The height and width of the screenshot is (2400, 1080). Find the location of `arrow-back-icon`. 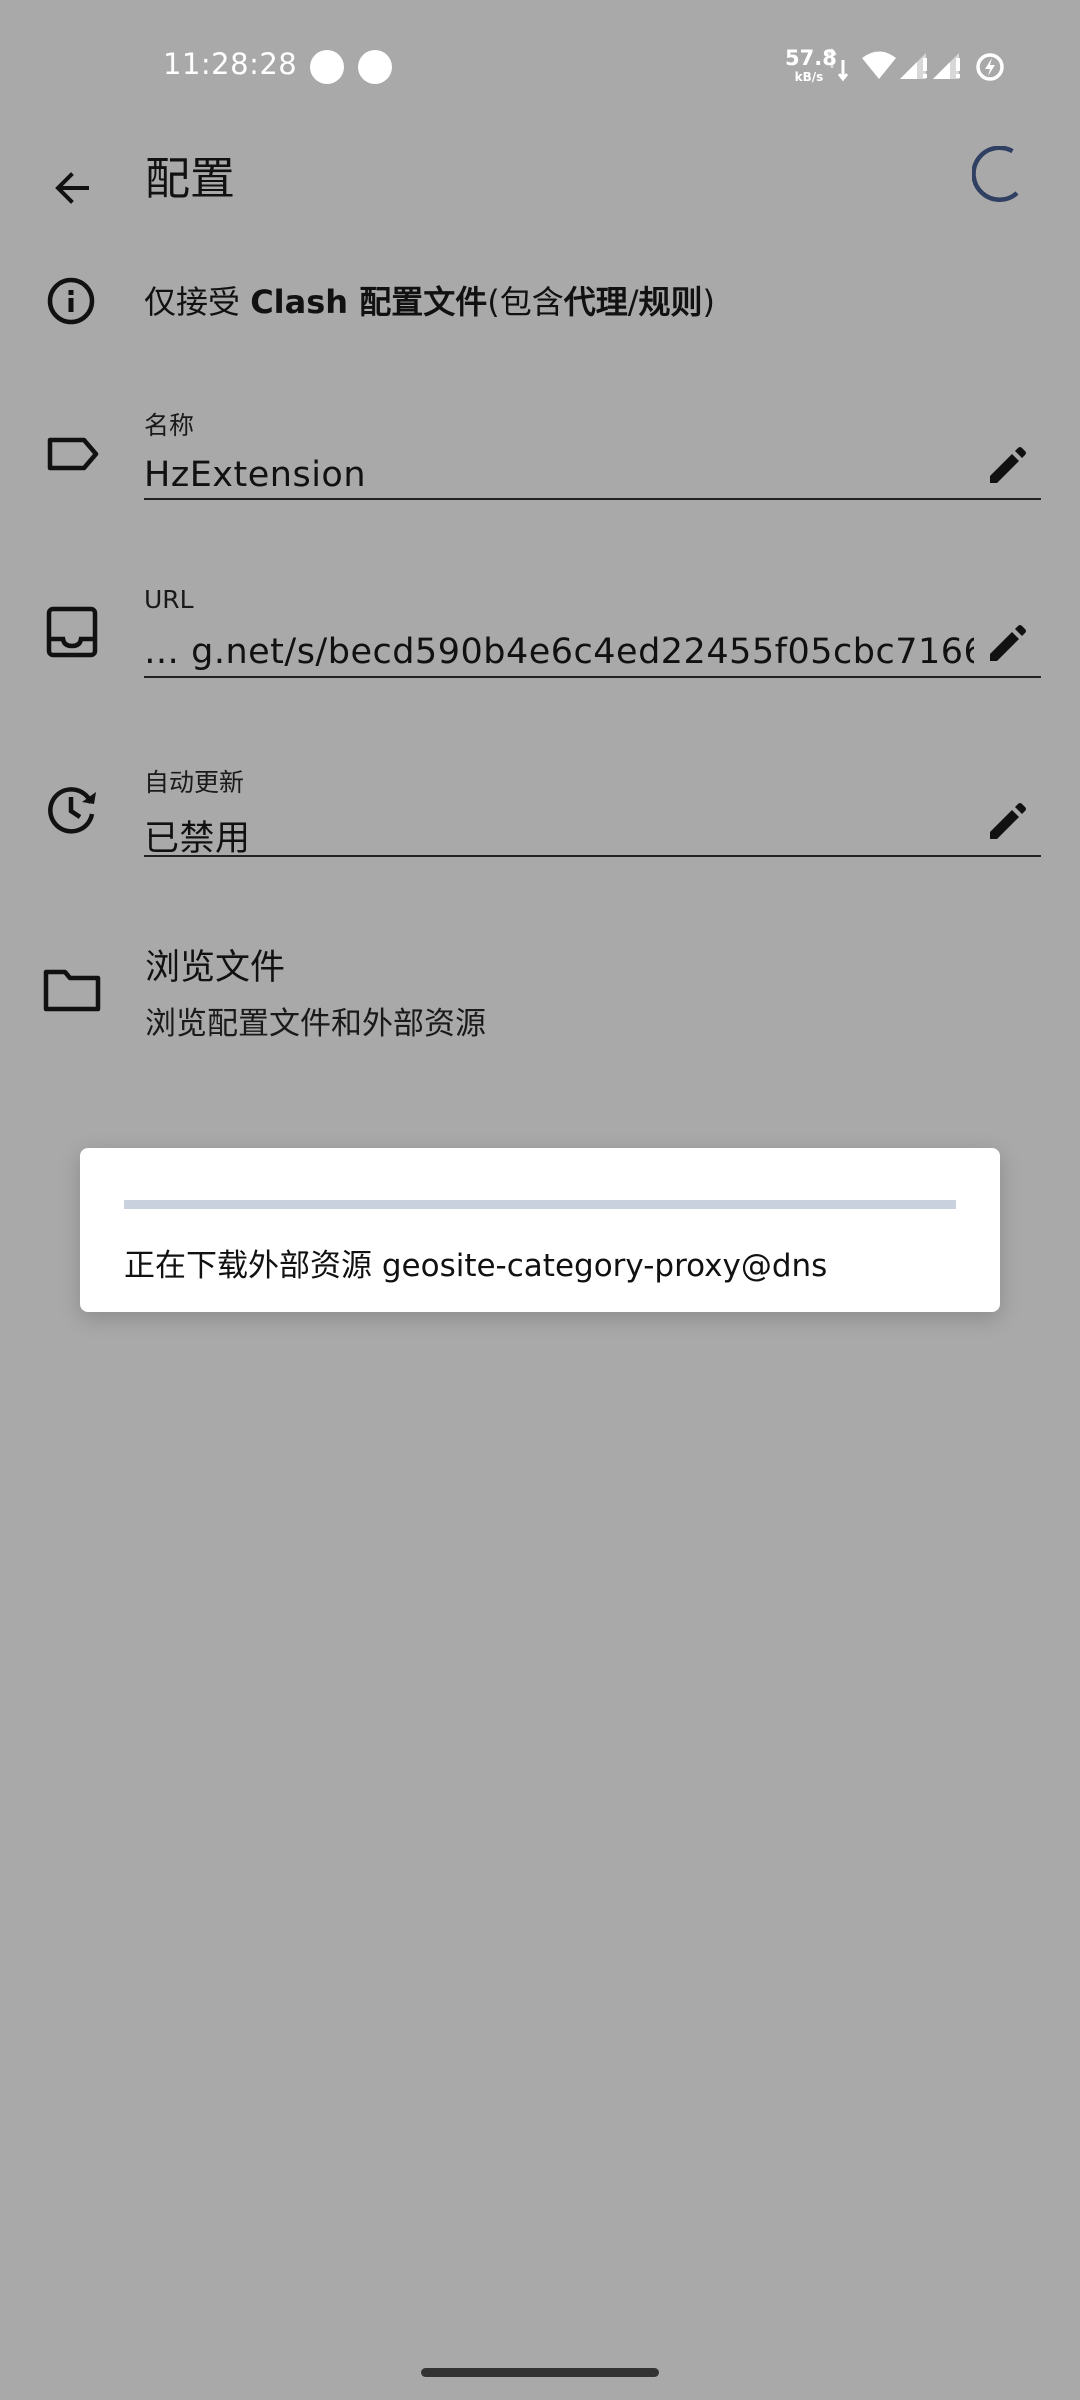

arrow-back-icon is located at coordinates (72, 188).